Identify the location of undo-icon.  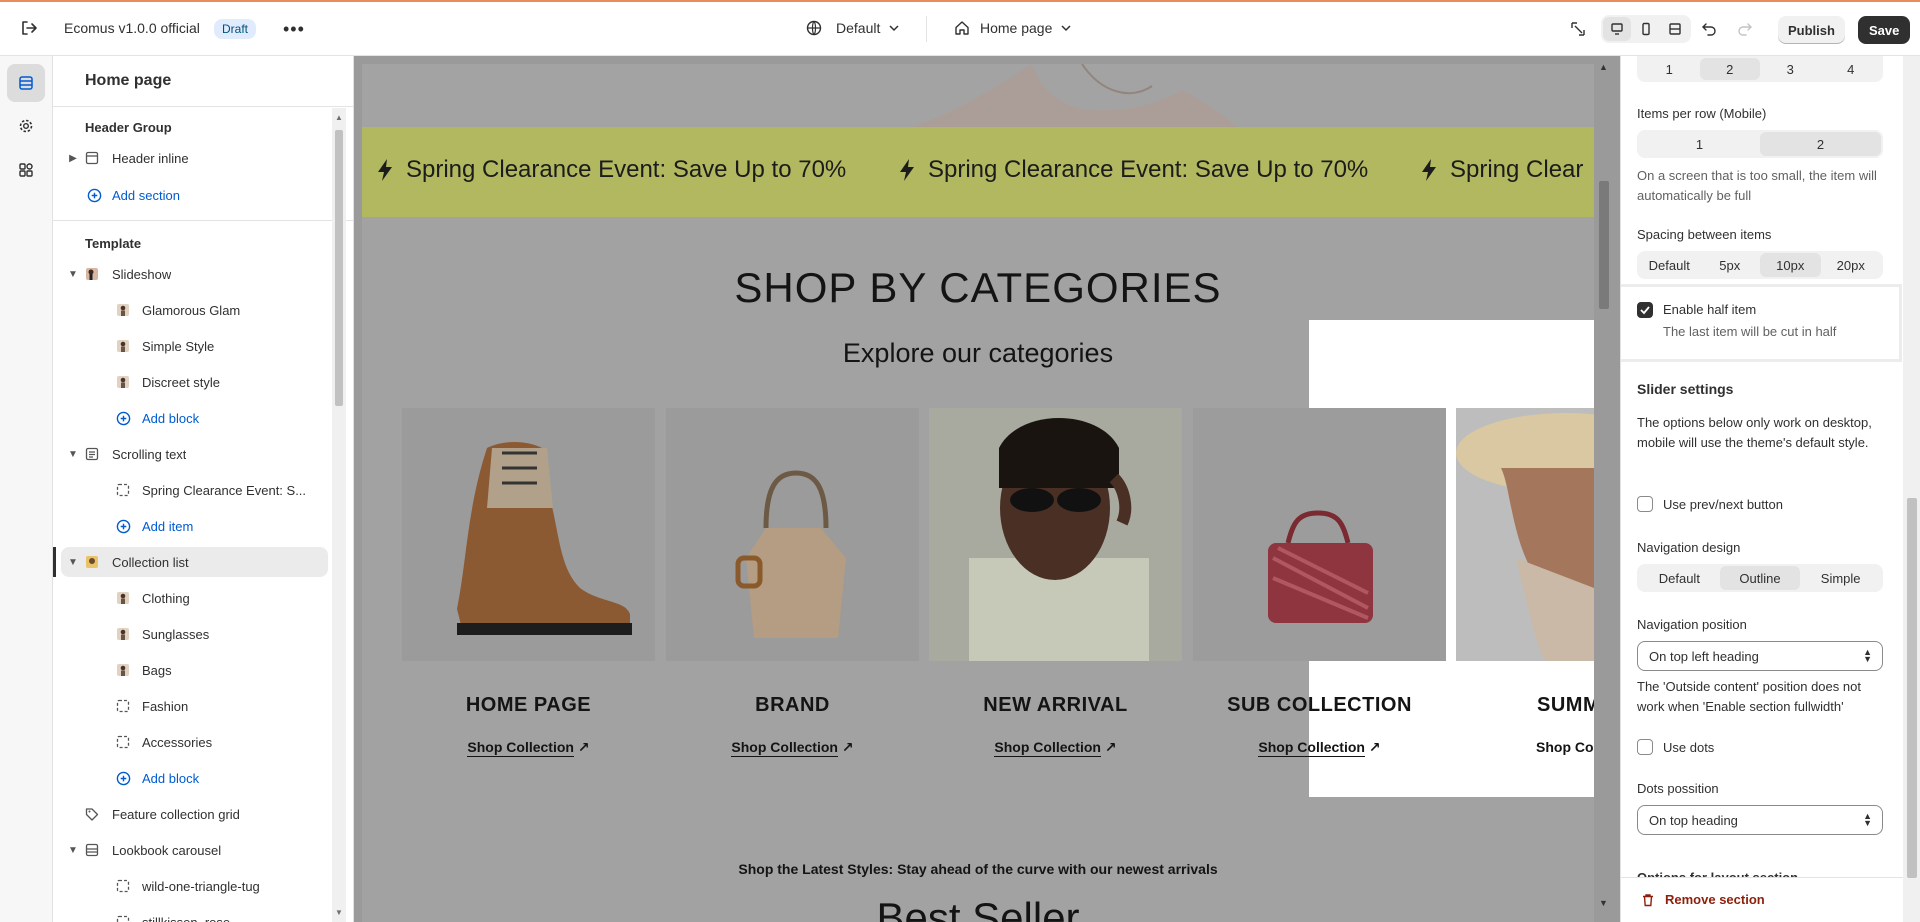
(1709, 29).